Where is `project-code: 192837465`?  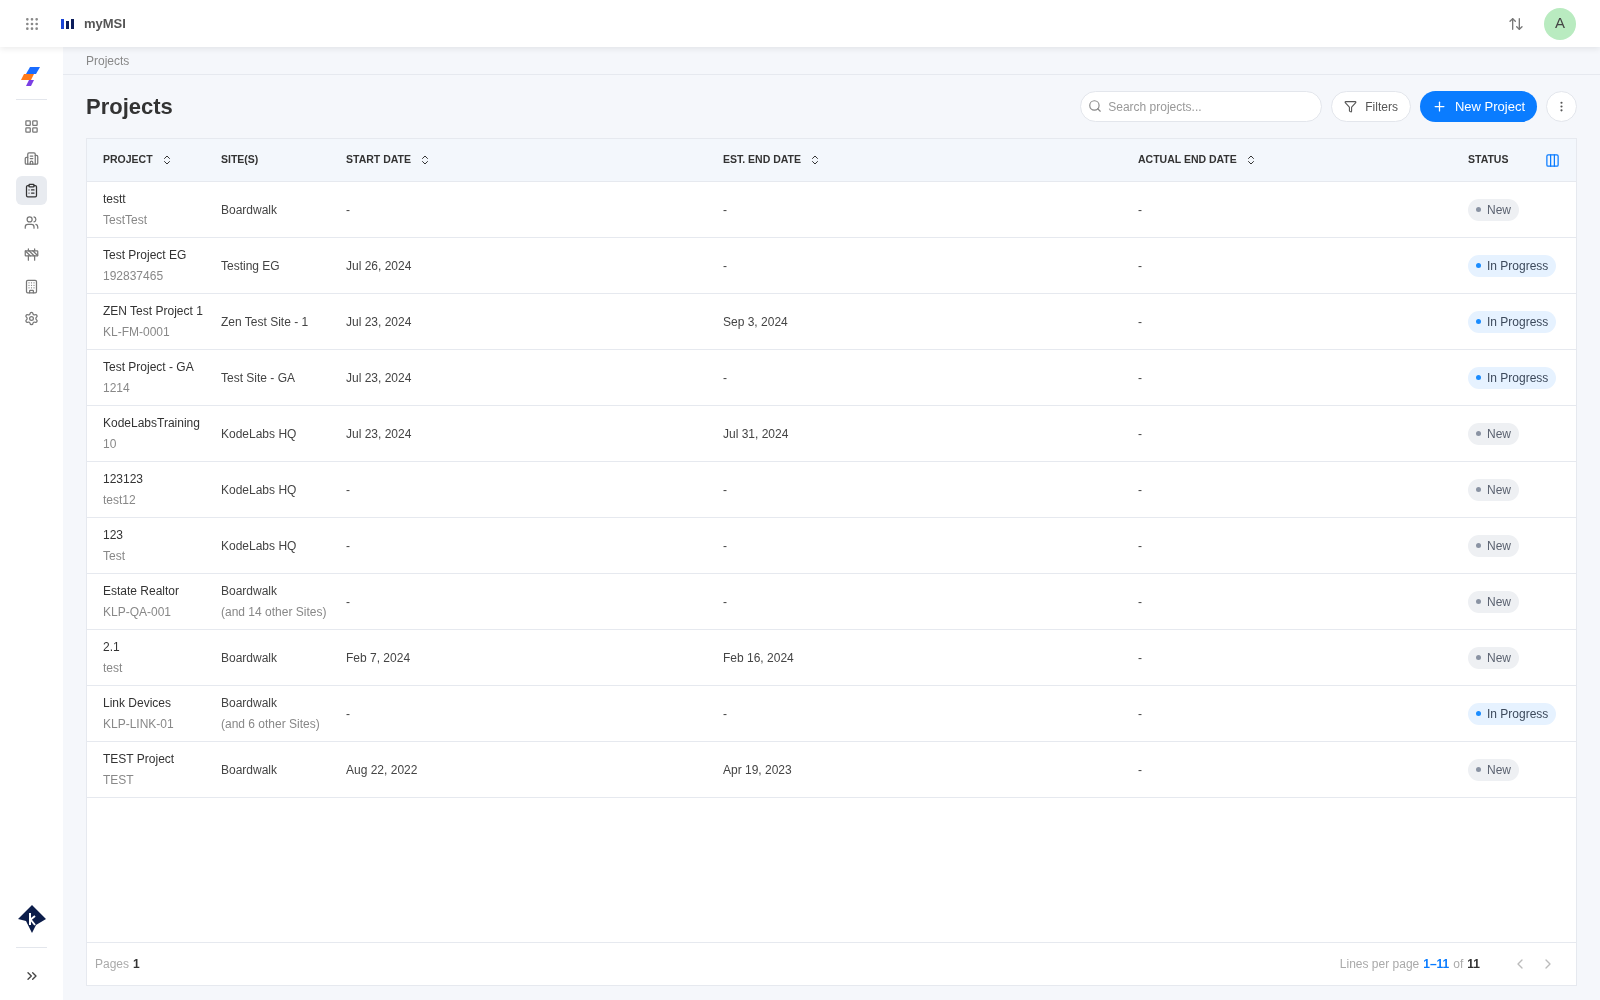 project-code: 192837465 is located at coordinates (134, 276).